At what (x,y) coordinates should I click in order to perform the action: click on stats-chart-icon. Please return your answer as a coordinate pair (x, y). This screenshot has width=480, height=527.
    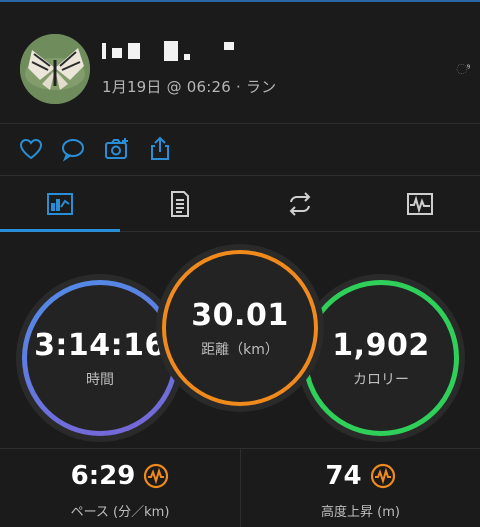
    Looking at the image, I should click on (60, 204).